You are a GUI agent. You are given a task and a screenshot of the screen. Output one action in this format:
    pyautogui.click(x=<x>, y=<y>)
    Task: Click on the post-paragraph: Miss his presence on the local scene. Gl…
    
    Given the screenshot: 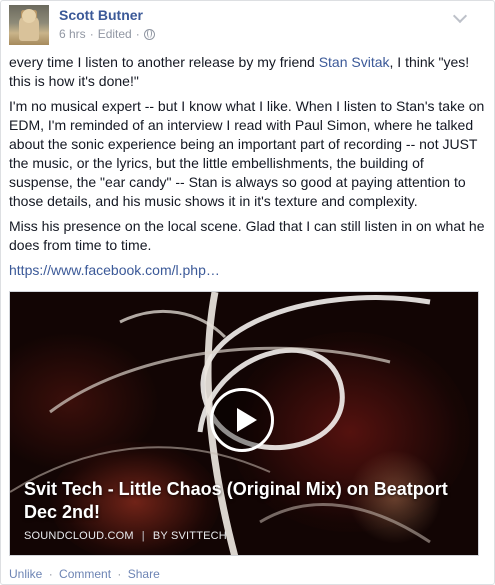 What is the action you would take?
    pyautogui.click(x=247, y=235)
    